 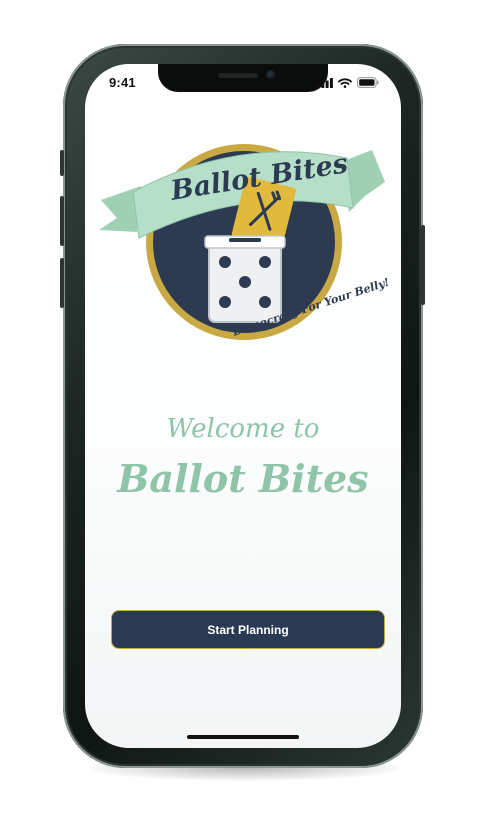 What do you see at coordinates (345, 82) in the screenshot?
I see `wifi-icon` at bounding box center [345, 82].